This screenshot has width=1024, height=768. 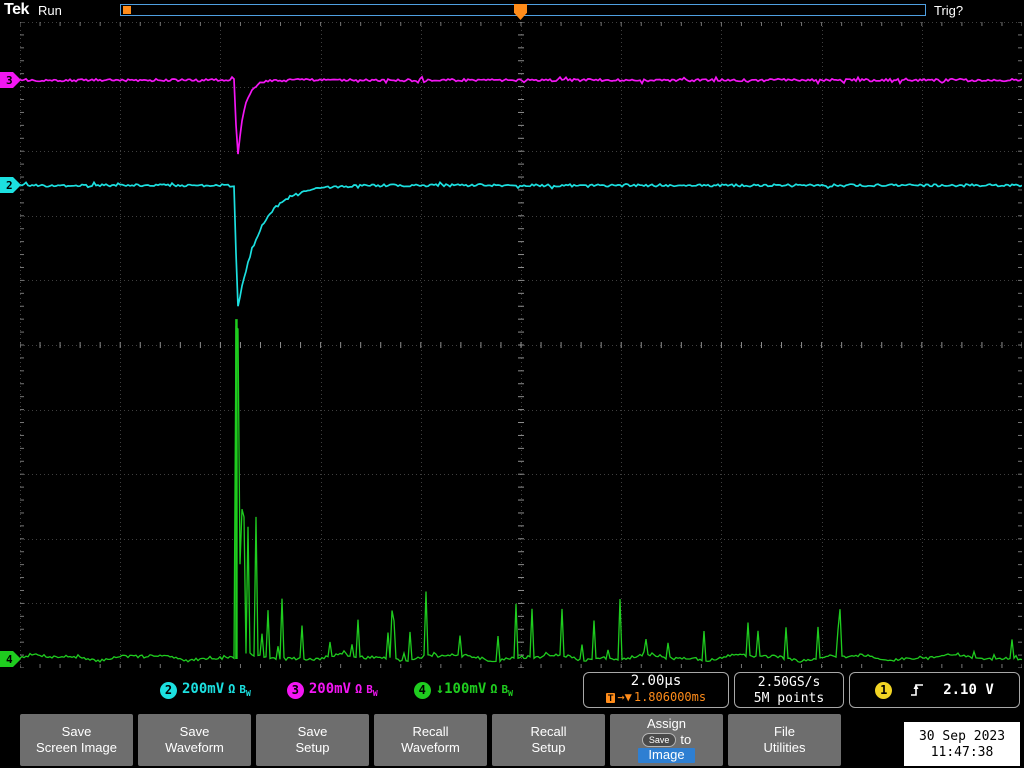 I want to click on ch2-bandwidth-icon: BW, so click(x=245, y=691).